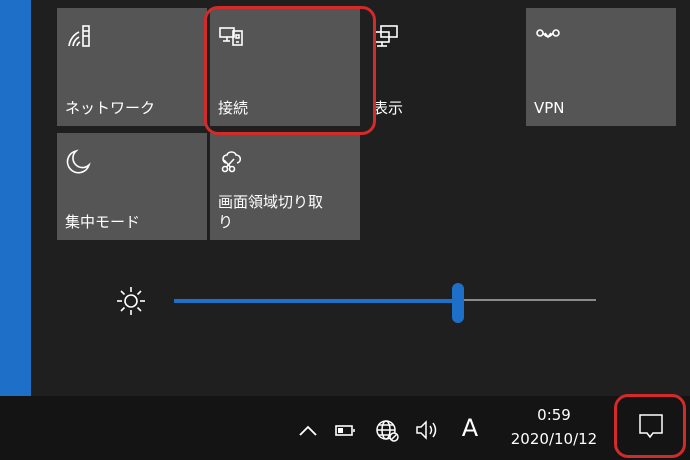 The width and height of the screenshot is (690, 460). Describe the element at coordinates (285, 67) in the screenshot. I see `tile-connect: 接続` at that location.